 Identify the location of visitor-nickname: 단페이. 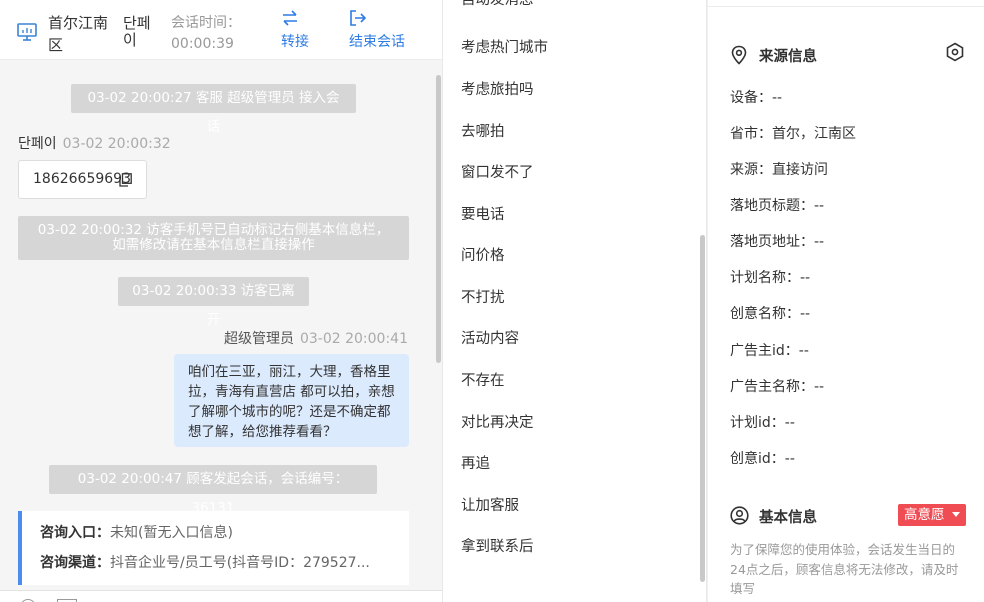
(137, 31).